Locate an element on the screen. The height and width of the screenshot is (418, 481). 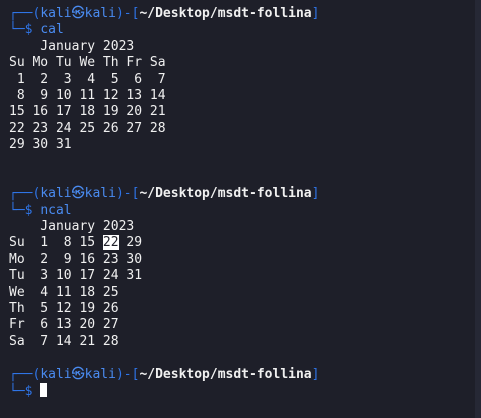
cal-output-line: Su Mo Tu We Th Fr Sa is located at coordinates (87, 63).